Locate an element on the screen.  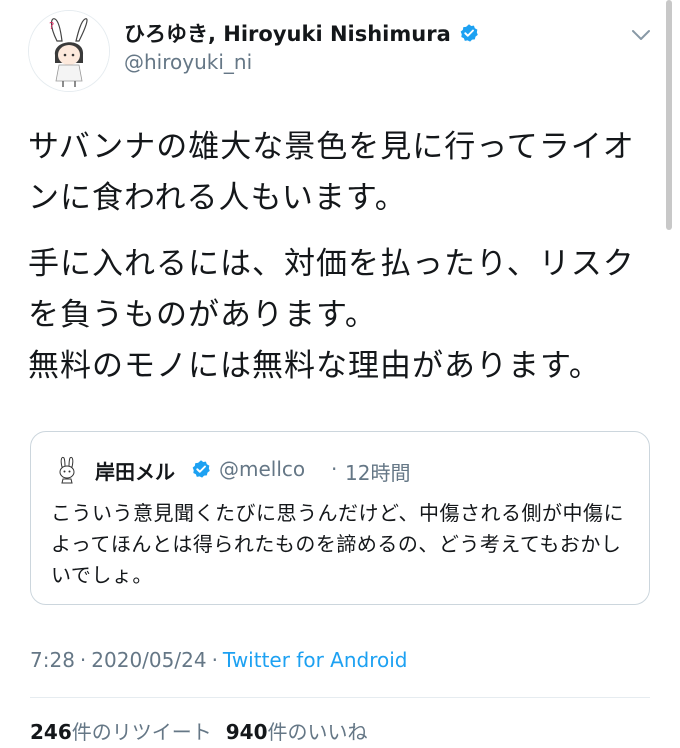
likes-count: 940 is located at coordinates (246, 732).